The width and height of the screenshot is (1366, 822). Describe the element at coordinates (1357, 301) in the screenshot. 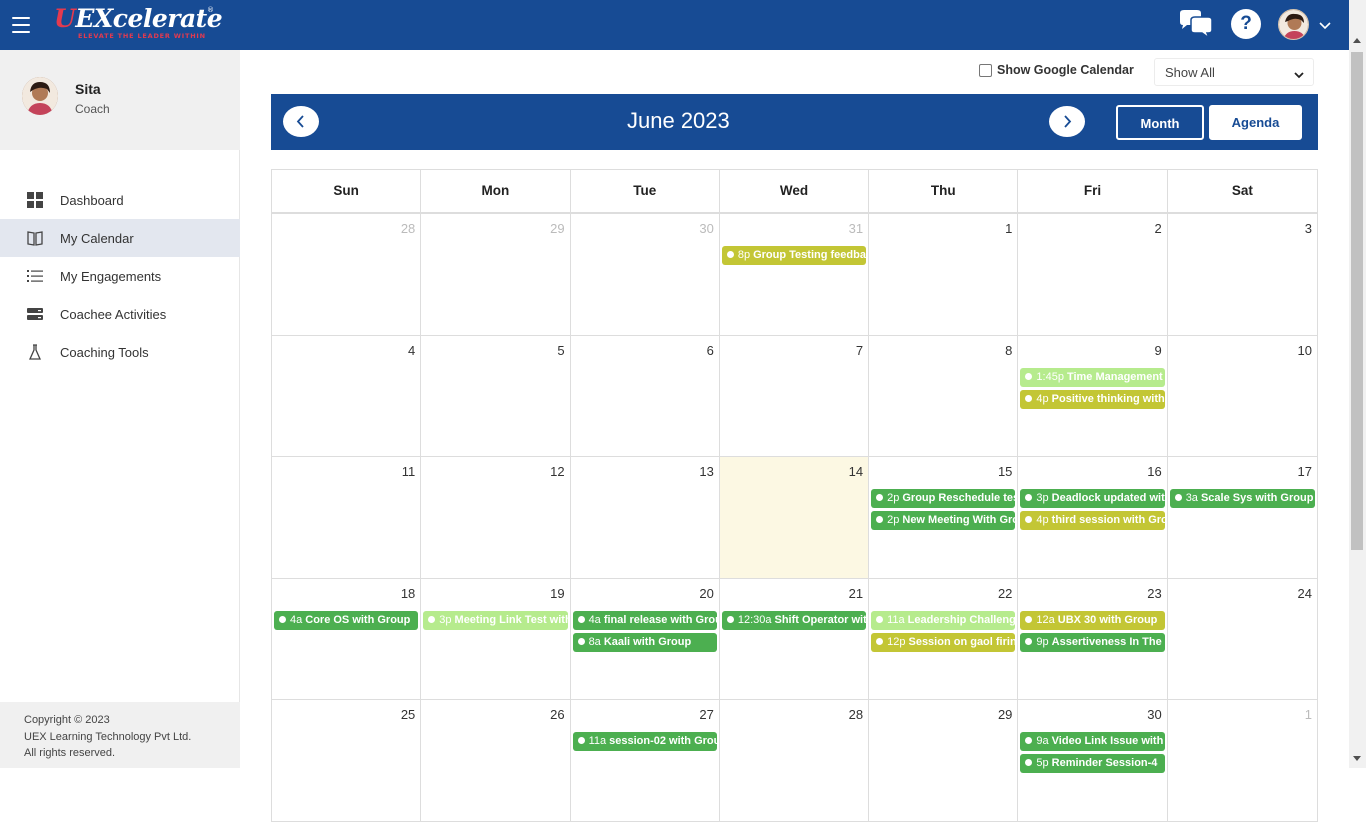

I see `scrollbar-thumb` at that location.